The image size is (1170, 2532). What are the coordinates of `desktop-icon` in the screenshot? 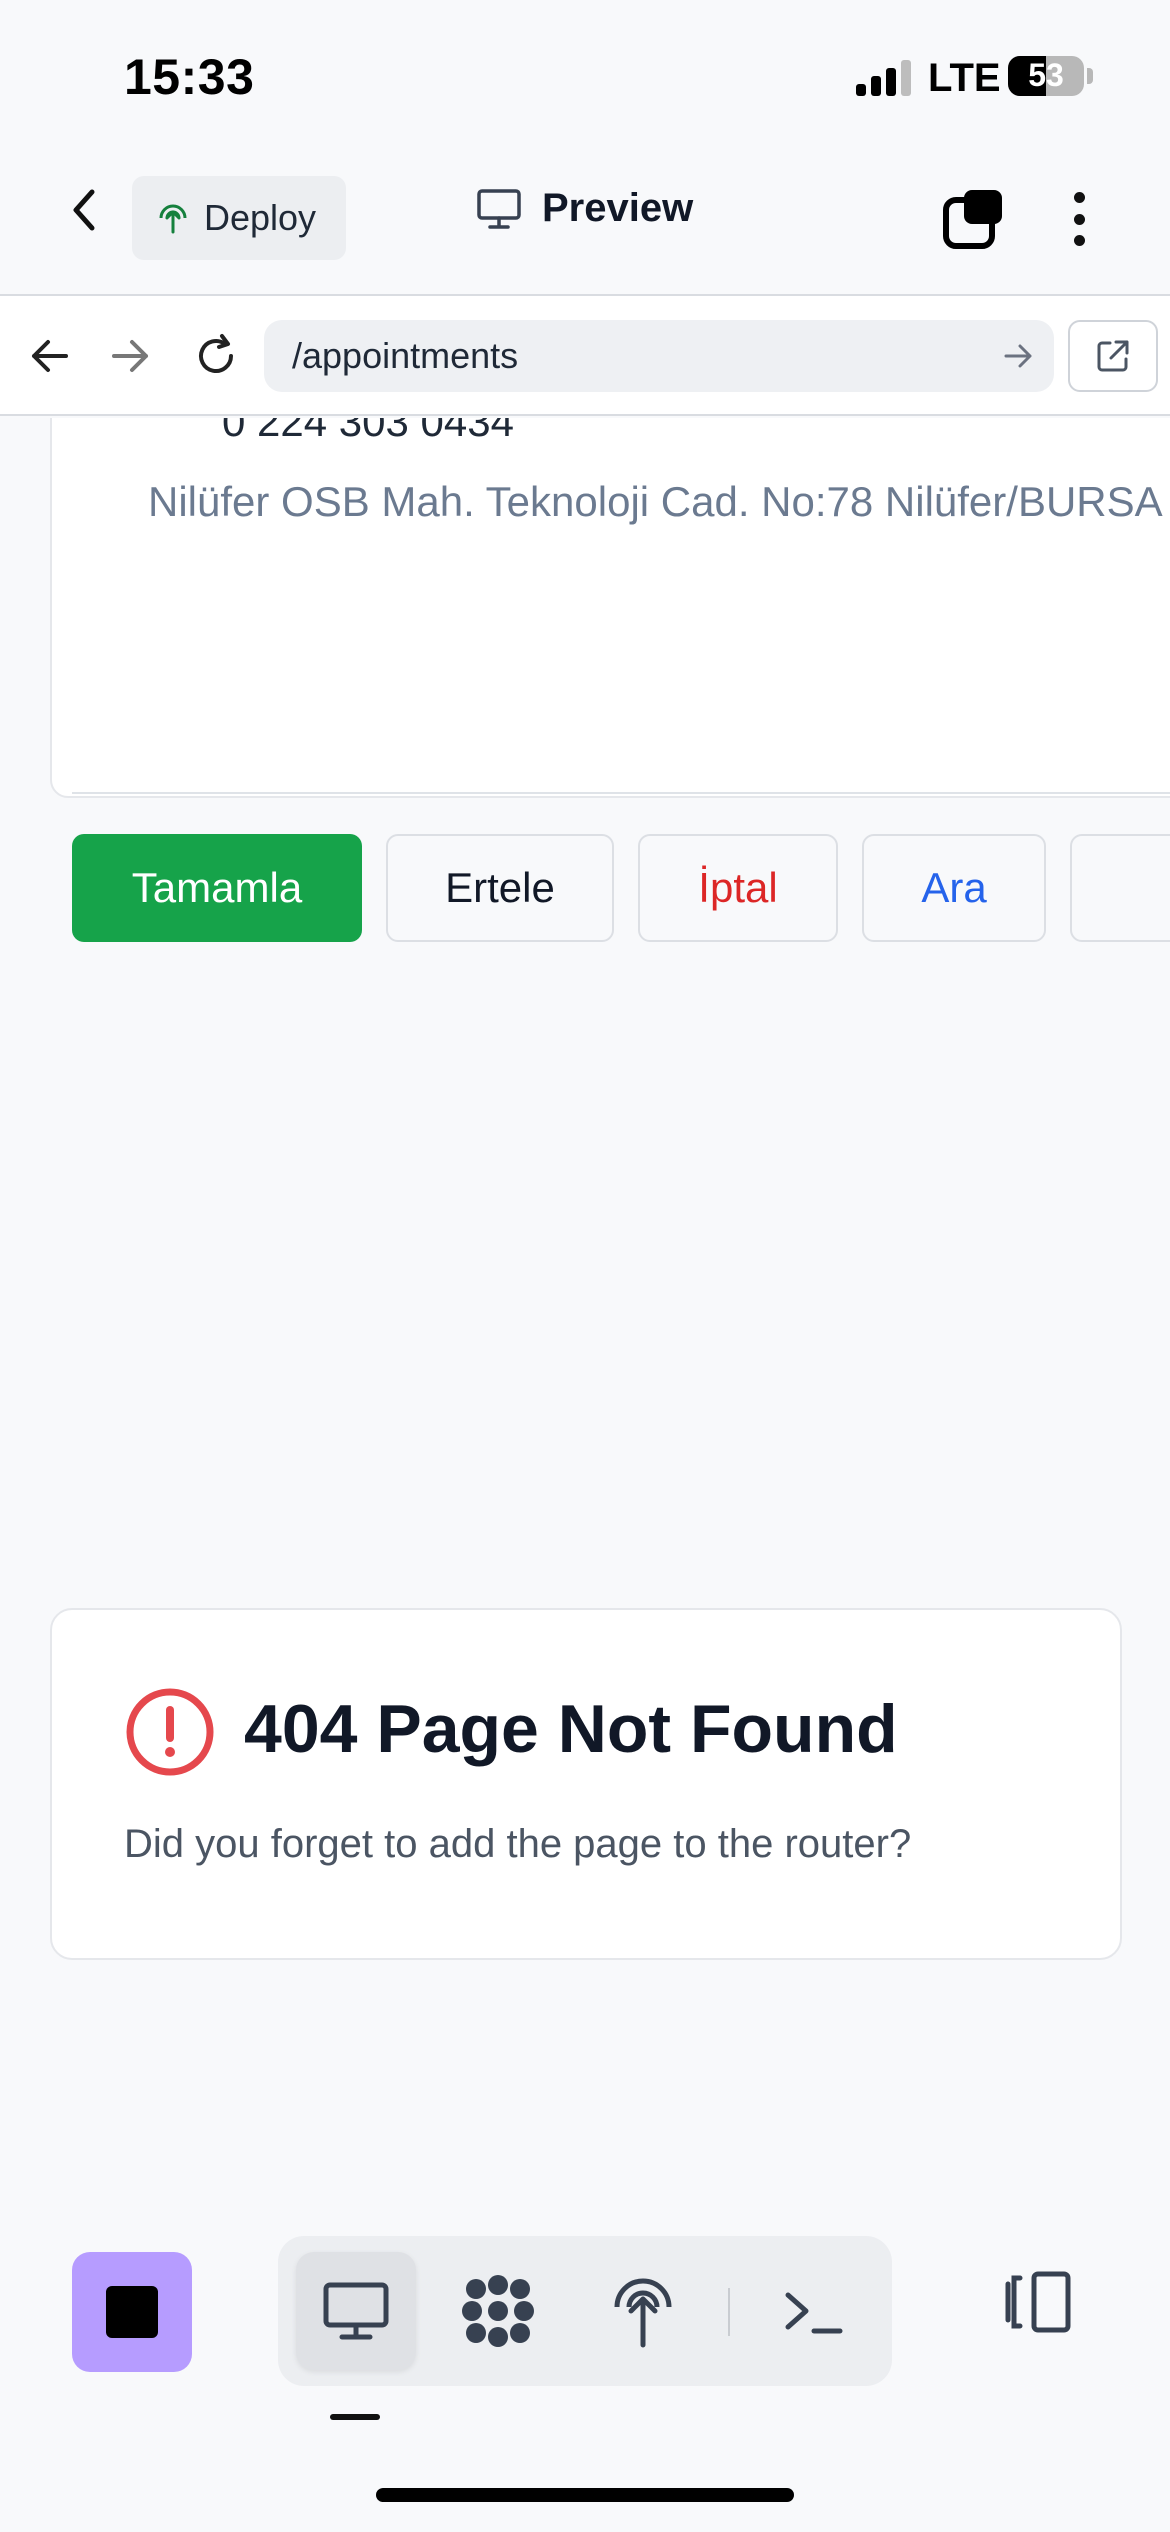 It's located at (356, 2311).